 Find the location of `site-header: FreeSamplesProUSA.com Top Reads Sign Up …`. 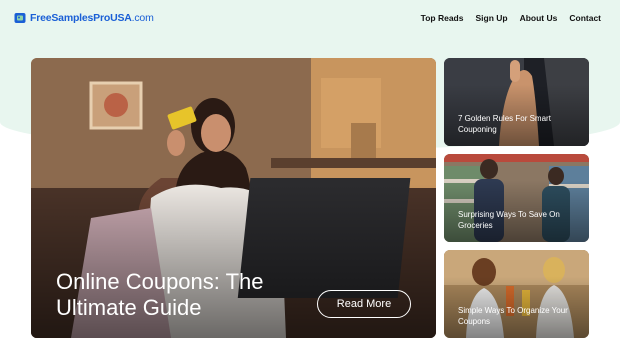

site-header: FreeSamplesProUSA.com Top Reads Sign Up … is located at coordinates (310, 19).